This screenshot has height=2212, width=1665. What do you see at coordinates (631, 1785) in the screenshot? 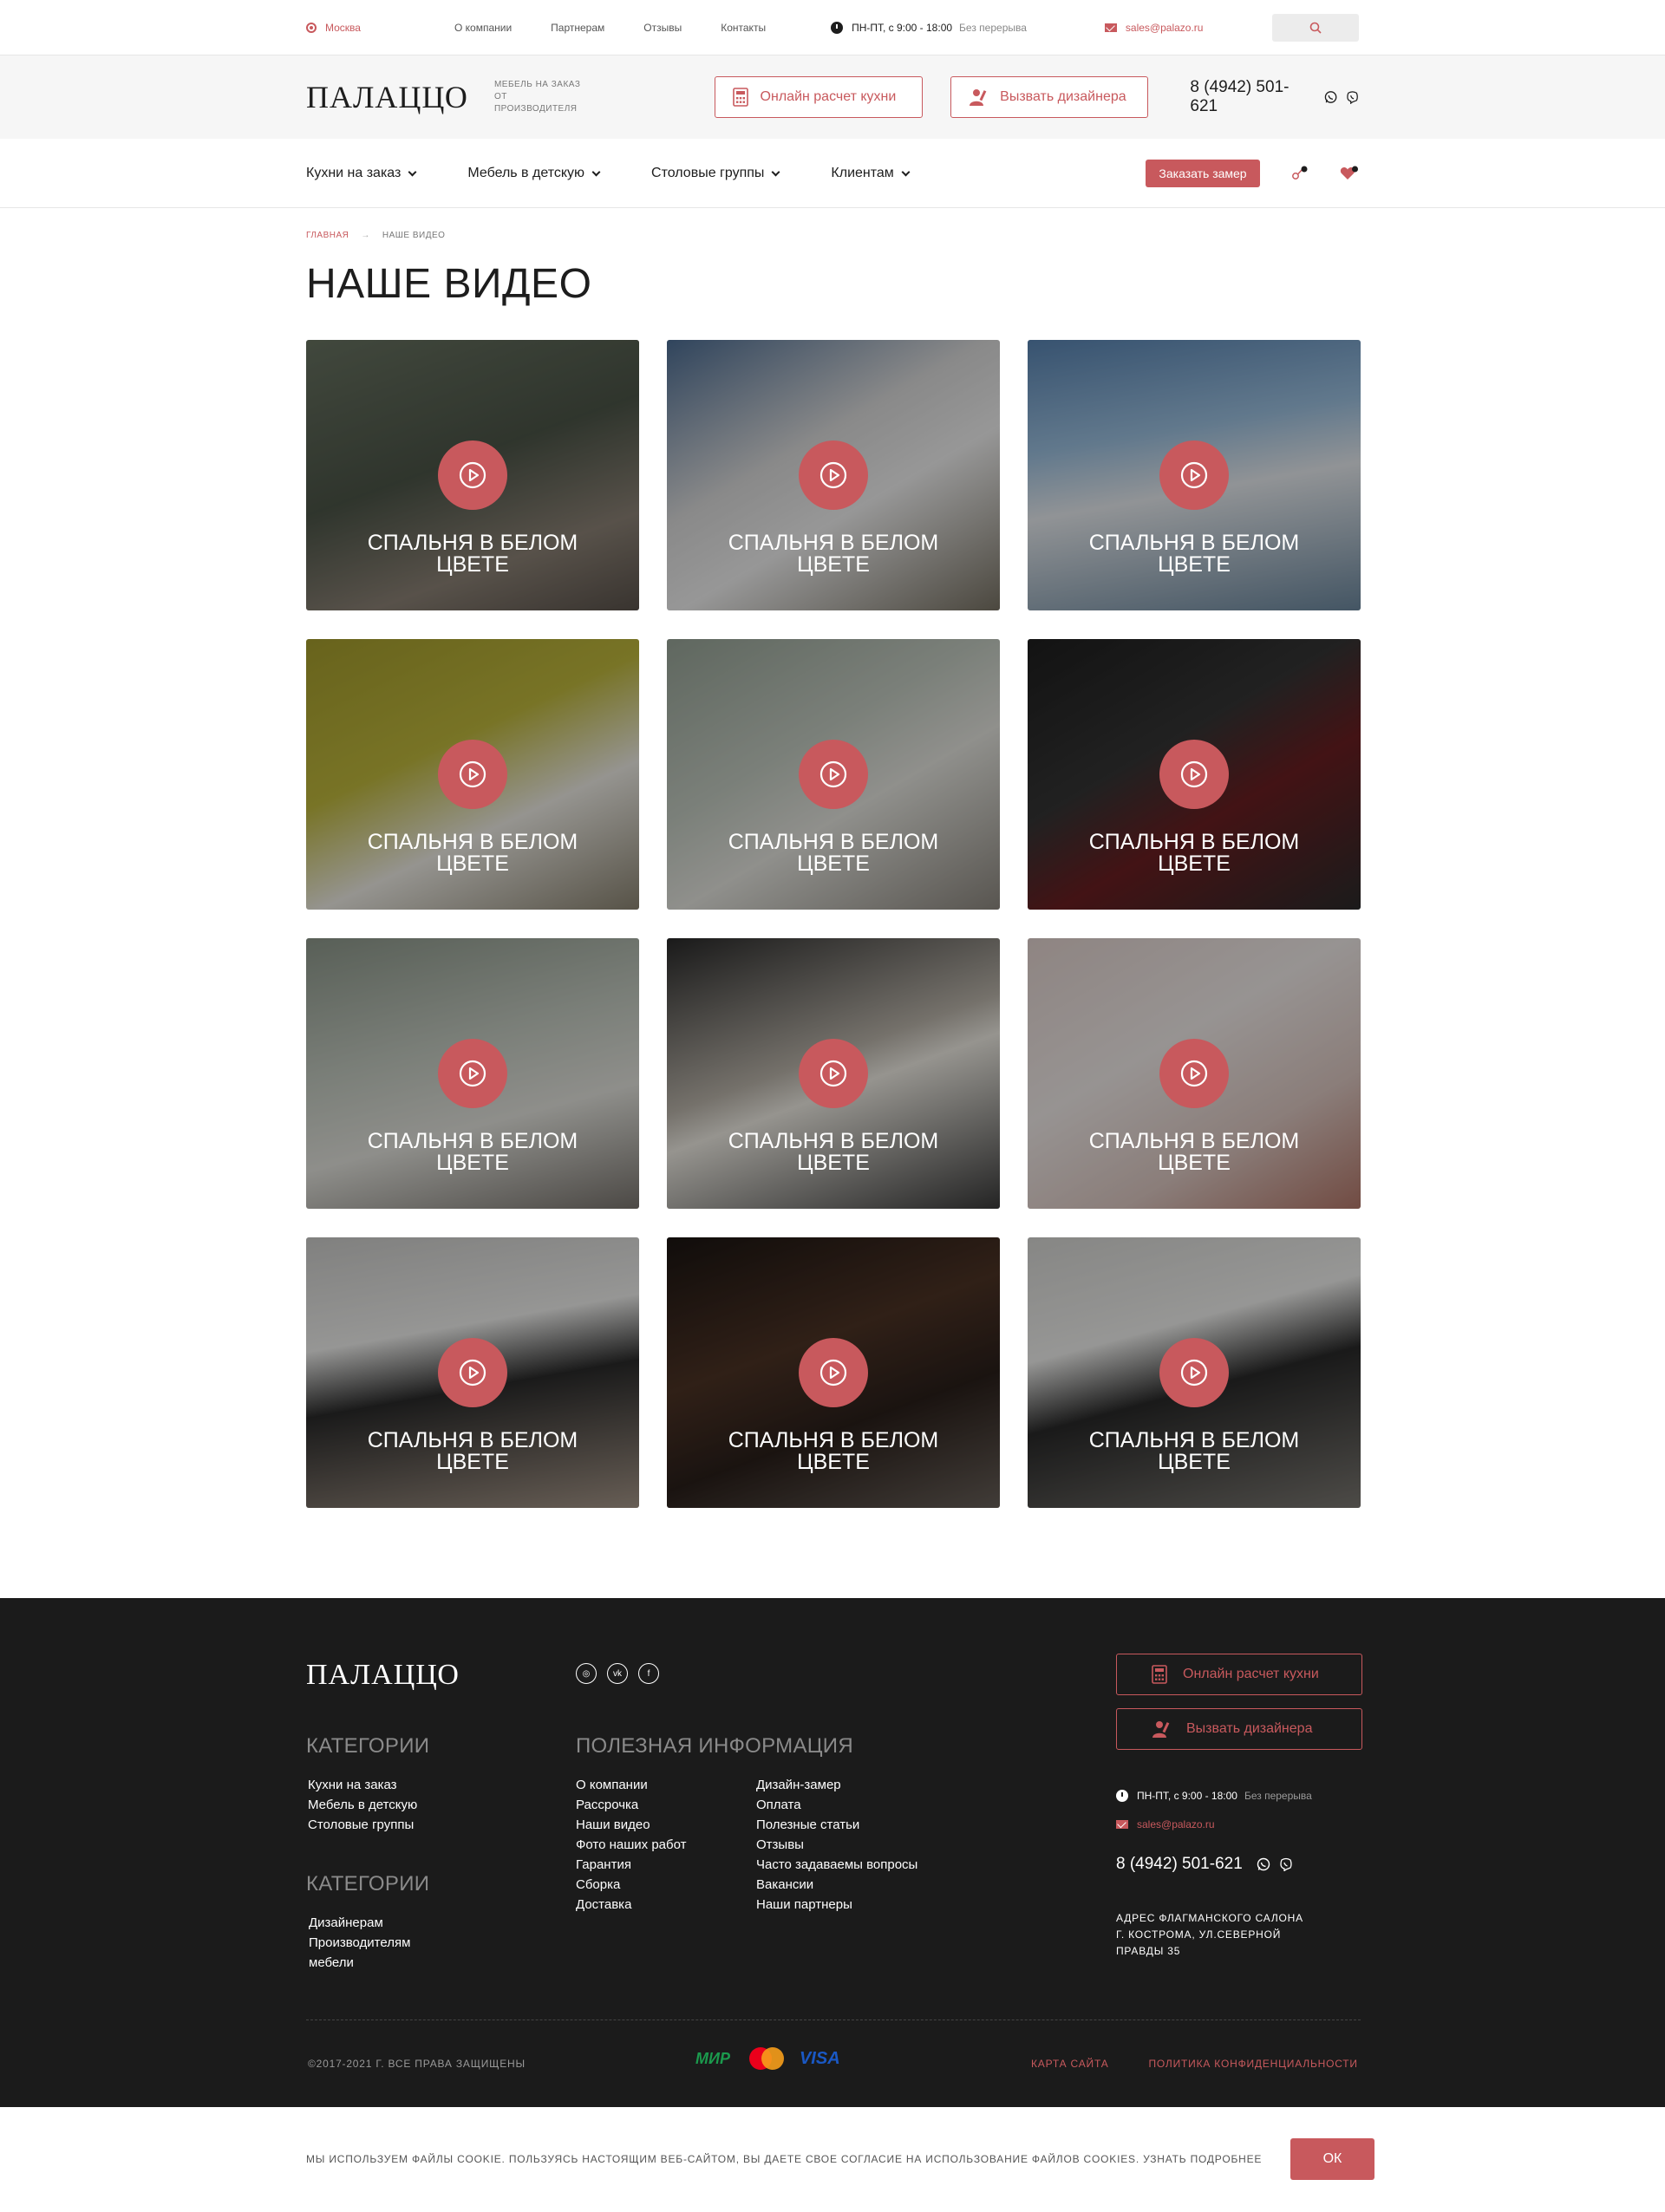
I see `footer-link: О компании` at bounding box center [631, 1785].